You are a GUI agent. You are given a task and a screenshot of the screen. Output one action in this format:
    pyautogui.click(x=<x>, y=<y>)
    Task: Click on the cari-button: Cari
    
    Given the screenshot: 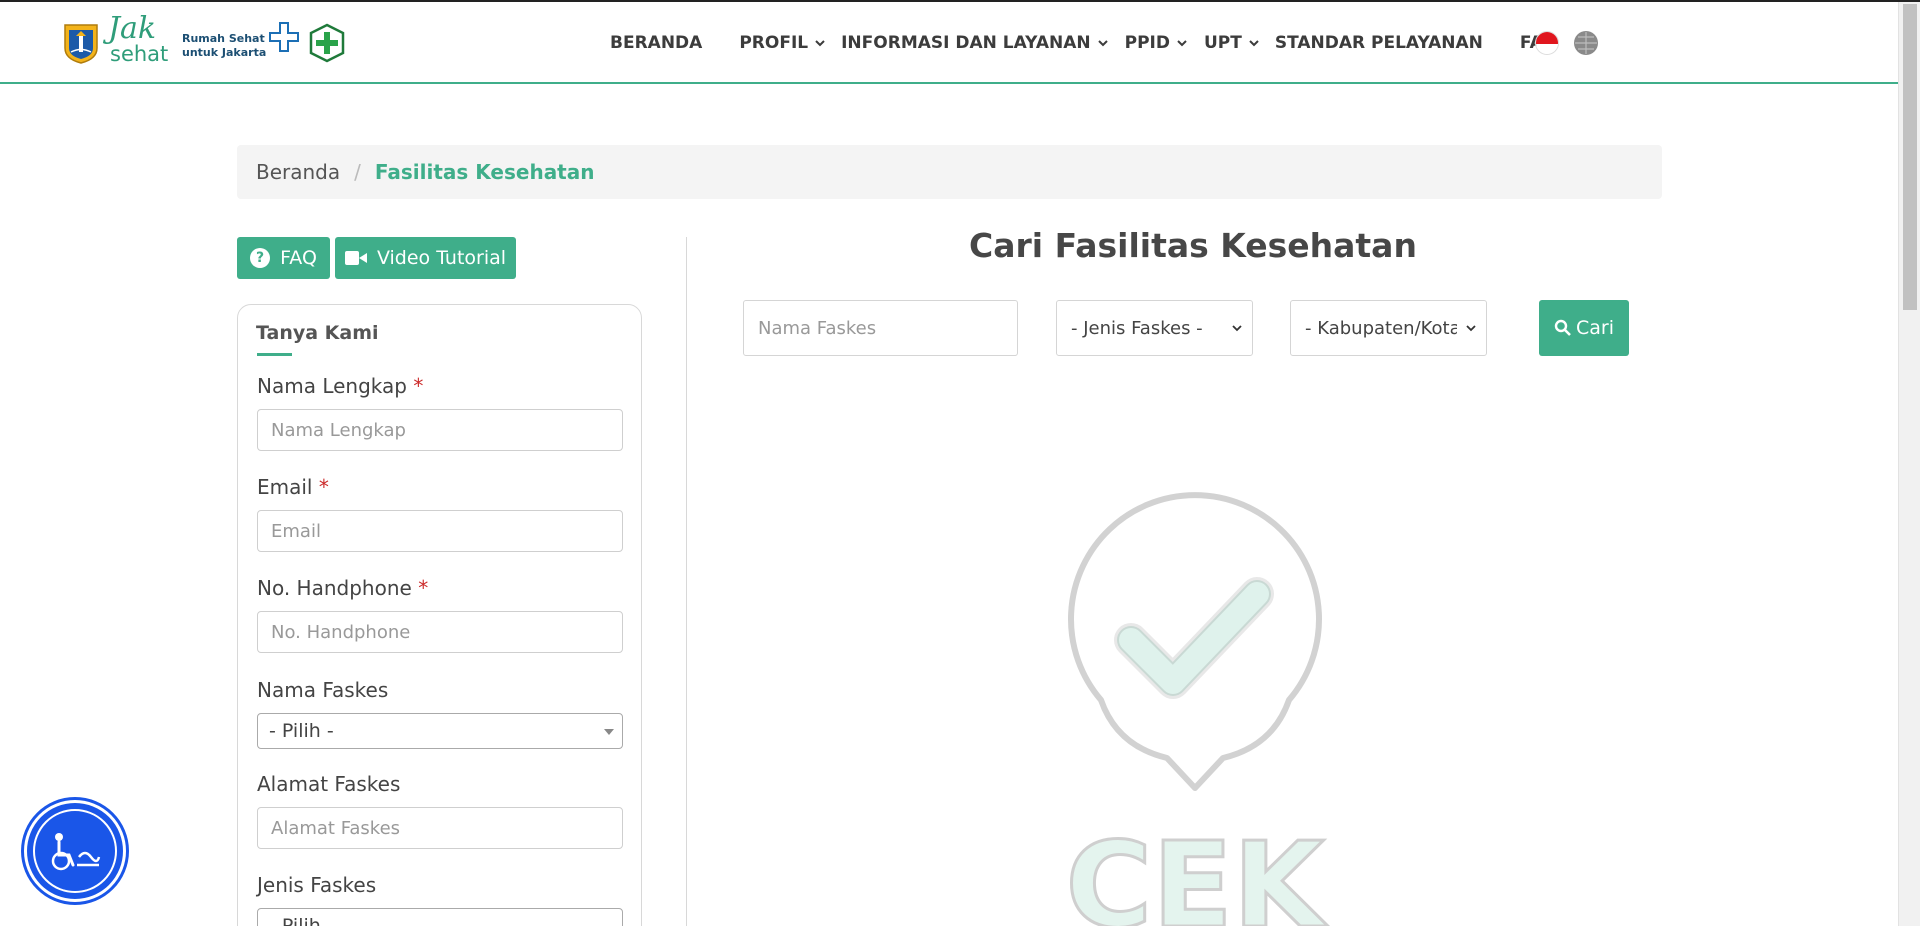 What is the action you would take?
    pyautogui.click(x=1584, y=328)
    